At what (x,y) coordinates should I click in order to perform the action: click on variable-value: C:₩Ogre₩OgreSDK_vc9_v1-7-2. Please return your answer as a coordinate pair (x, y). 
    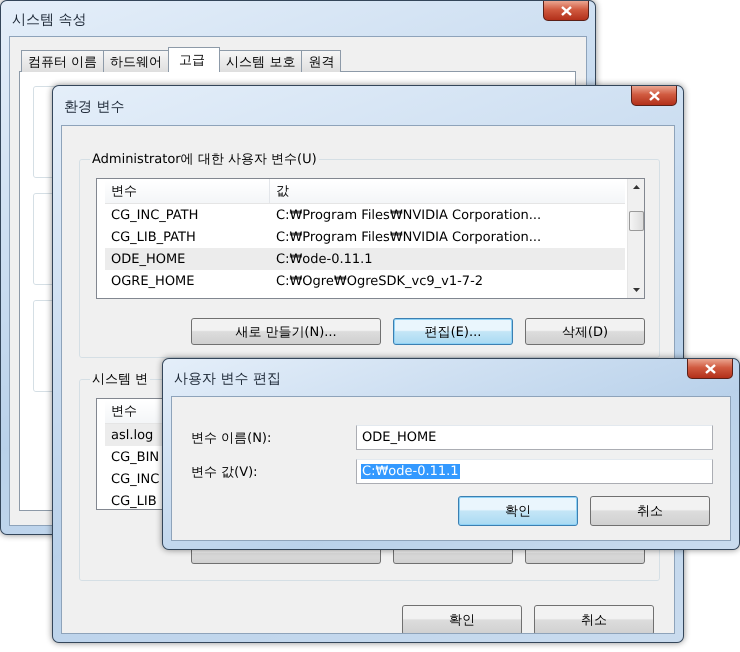
    Looking at the image, I should click on (379, 281).